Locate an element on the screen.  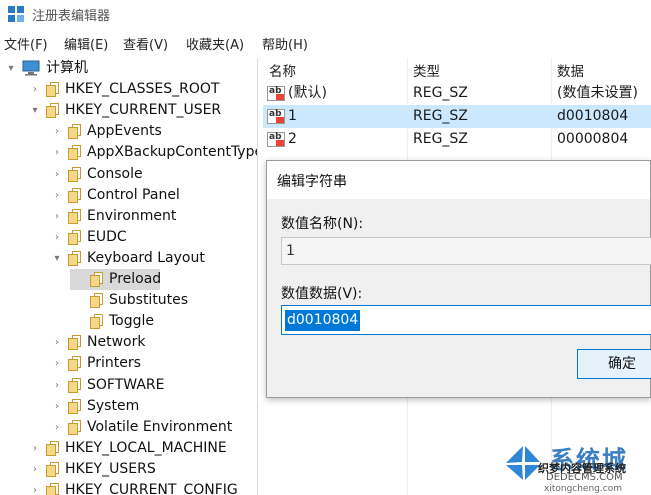
value-name-field: 1 is located at coordinates (466, 251).